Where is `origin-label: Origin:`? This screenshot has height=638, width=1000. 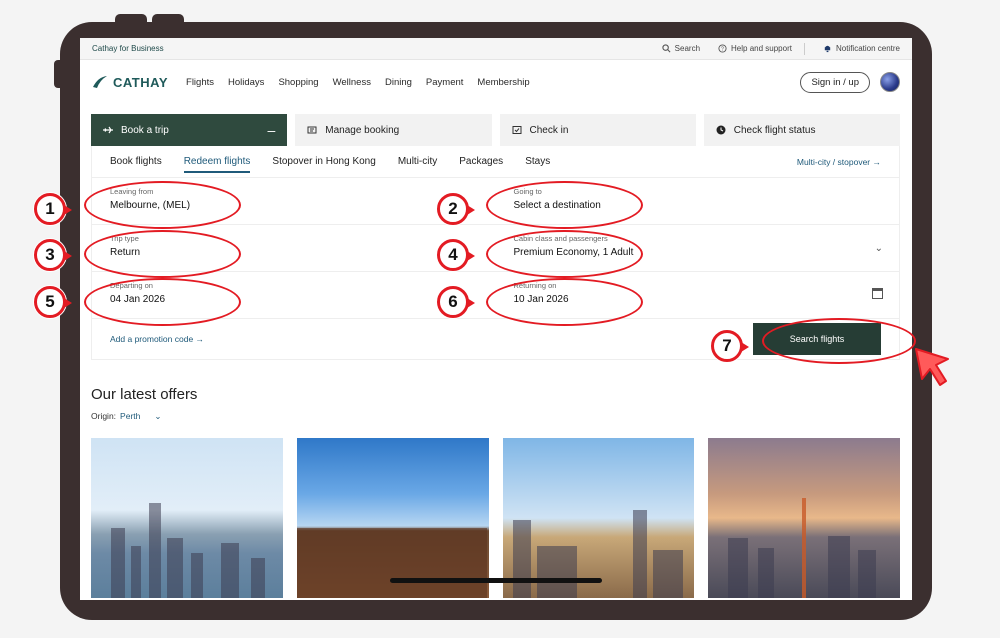 origin-label: Origin: is located at coordinates (104, 416).